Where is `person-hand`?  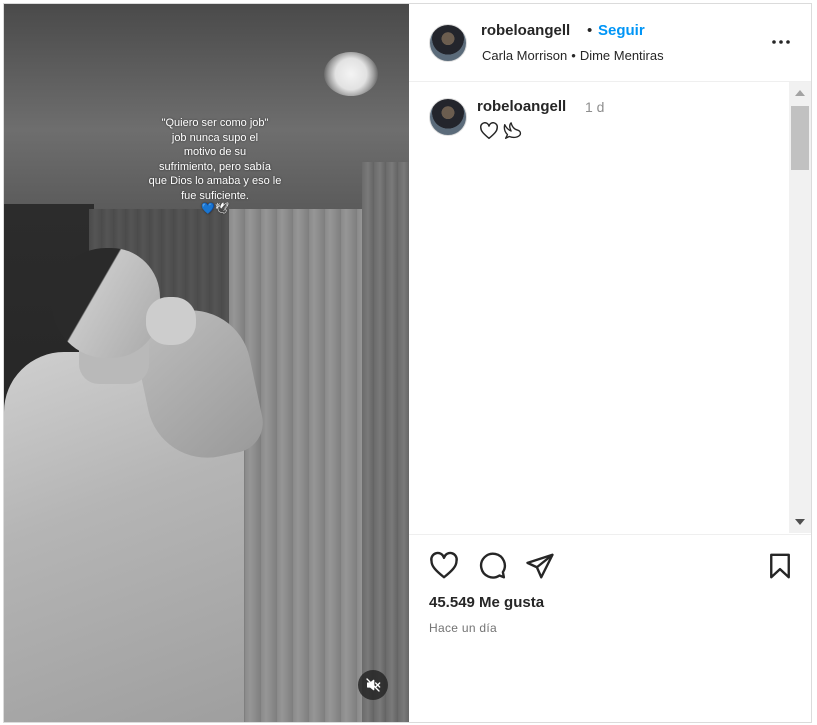 person-hand is located at coordinates (171, 321).